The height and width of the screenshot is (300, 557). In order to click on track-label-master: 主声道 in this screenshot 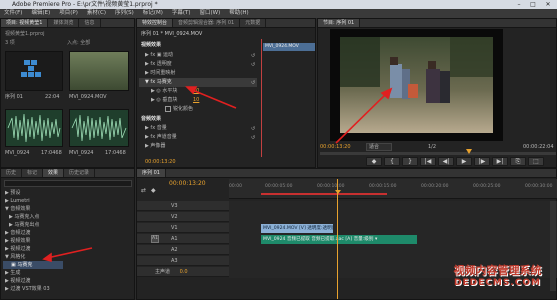, I will do `click(163, 272)`.